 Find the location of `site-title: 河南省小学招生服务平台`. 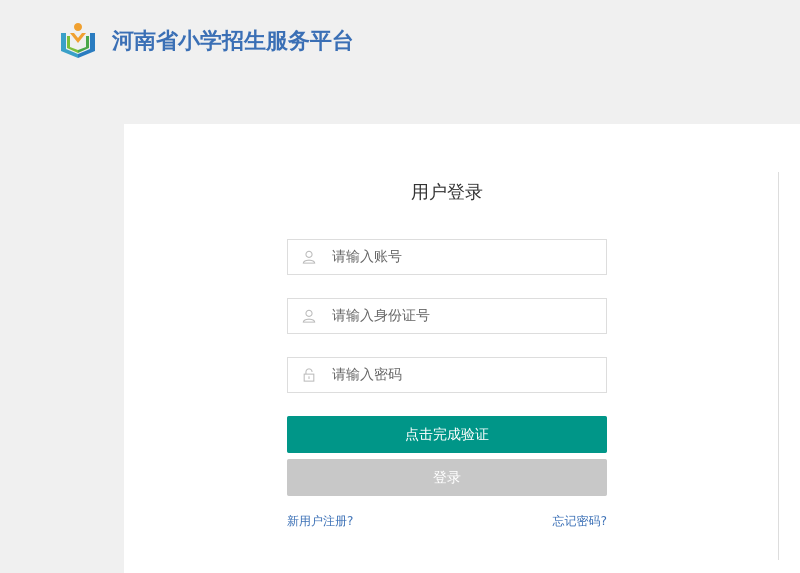

site-title: 河南省小学招生服务平台 is located at coordinates (233, 42).